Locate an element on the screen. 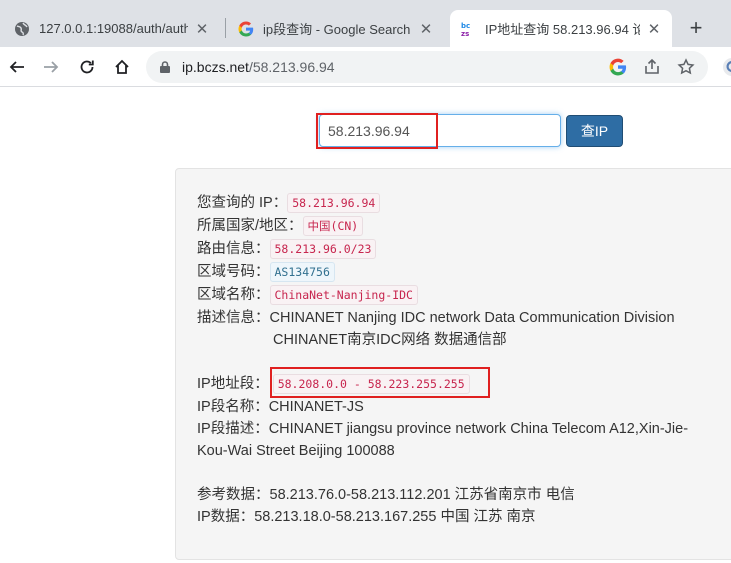 This screenshot has height=563, width=731. lookup-ip-button: 查IP is located at coordinates (594, 131).